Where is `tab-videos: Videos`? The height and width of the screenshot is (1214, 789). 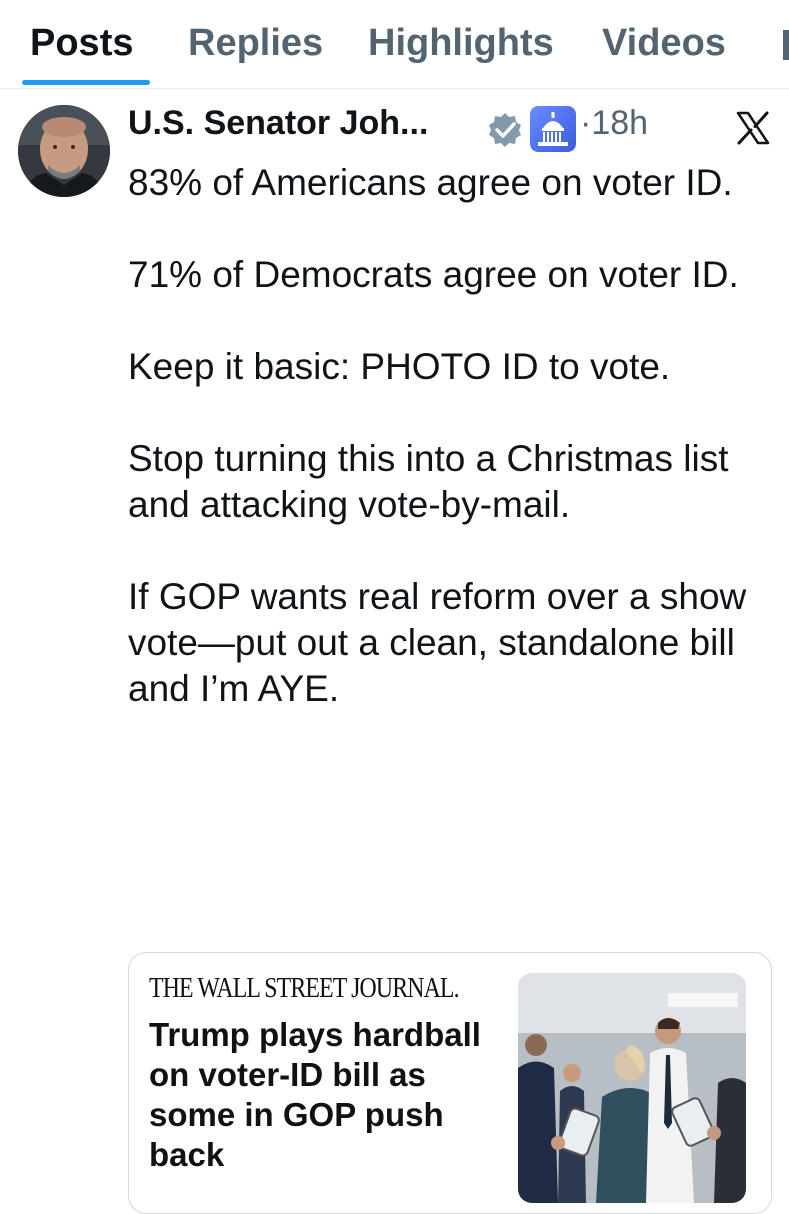 tab-videos: Videos is located at coordinates (664, 43).